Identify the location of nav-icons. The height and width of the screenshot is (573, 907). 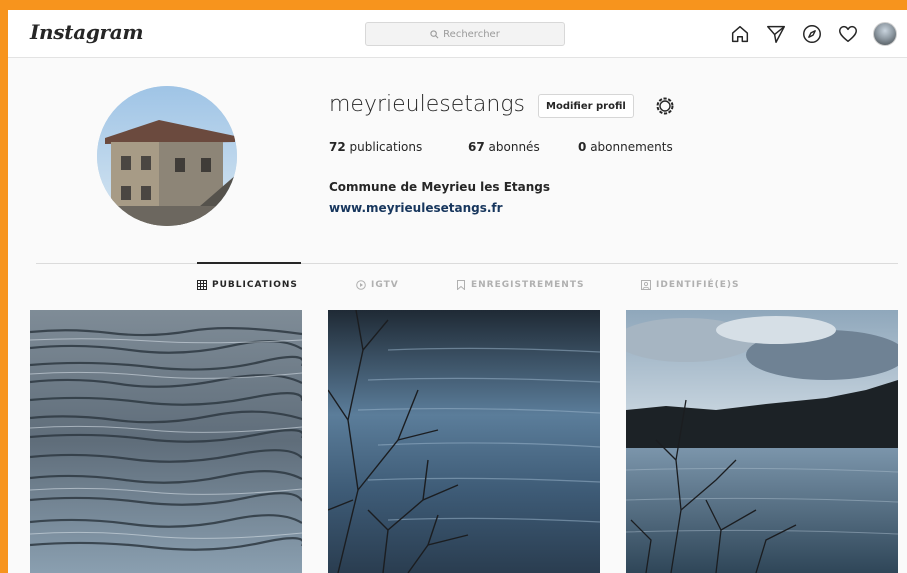
(813, 34).